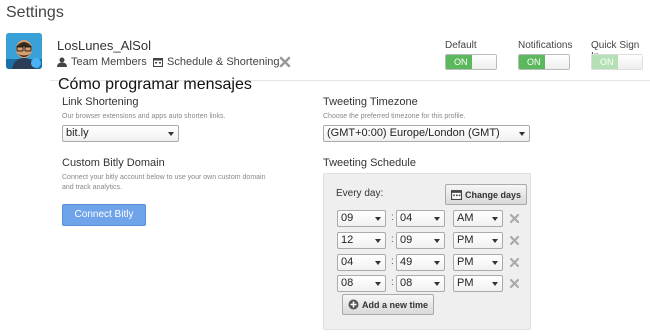  What do you see at coordinates (360, 193) in the screenshot?
I see `every-day-label: Every day:` at bounding box center [360, 193].